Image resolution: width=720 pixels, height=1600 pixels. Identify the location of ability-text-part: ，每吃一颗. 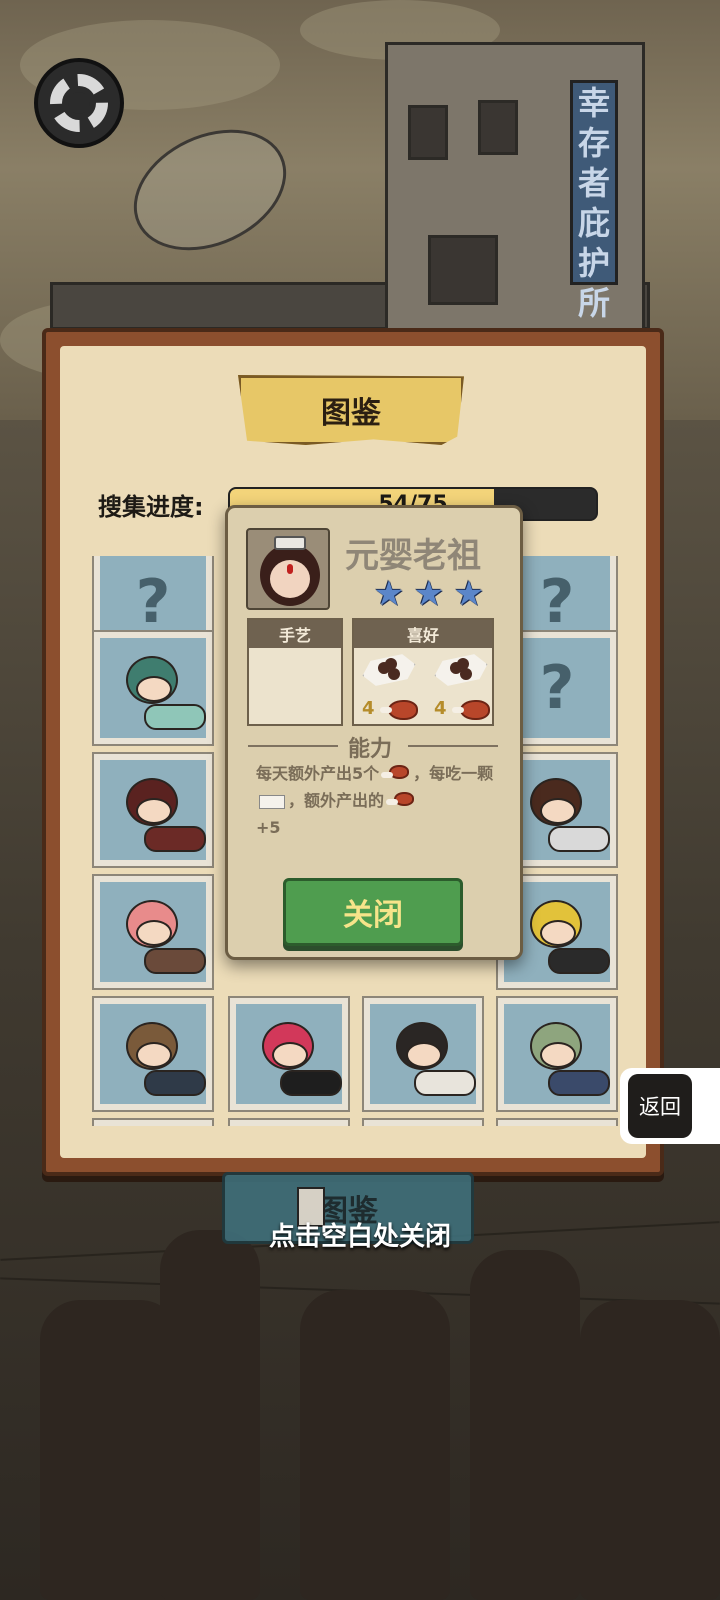
(453, 773).